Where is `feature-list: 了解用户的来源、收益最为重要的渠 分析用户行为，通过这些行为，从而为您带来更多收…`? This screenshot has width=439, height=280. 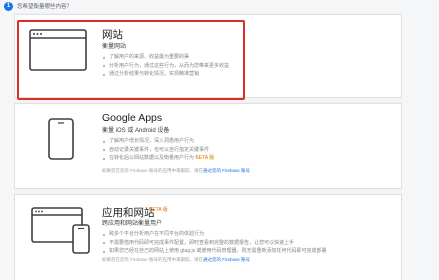
feature-list: 了解用户的来源、收益最为重要的渠 分析用户行为，通过这些行为，从而为您带来更多收… is located at coordinates (165, 66).